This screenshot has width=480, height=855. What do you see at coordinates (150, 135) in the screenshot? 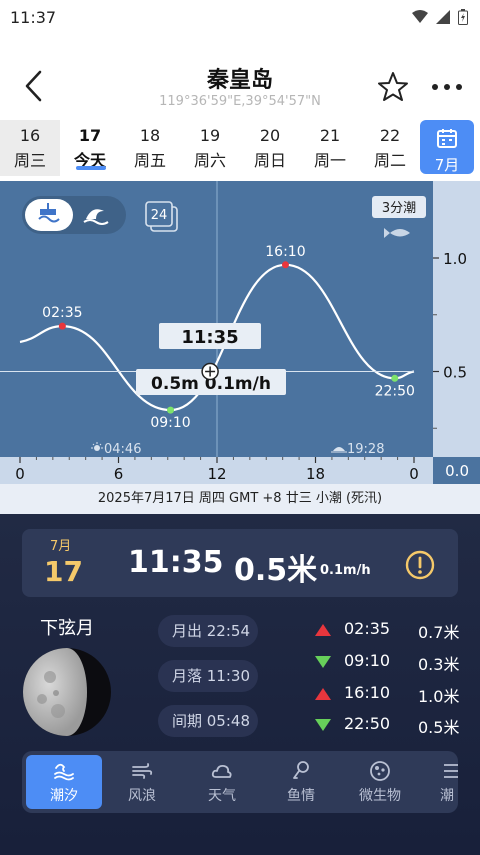
I see `date-day: 18` at bounding box center [150, 135].